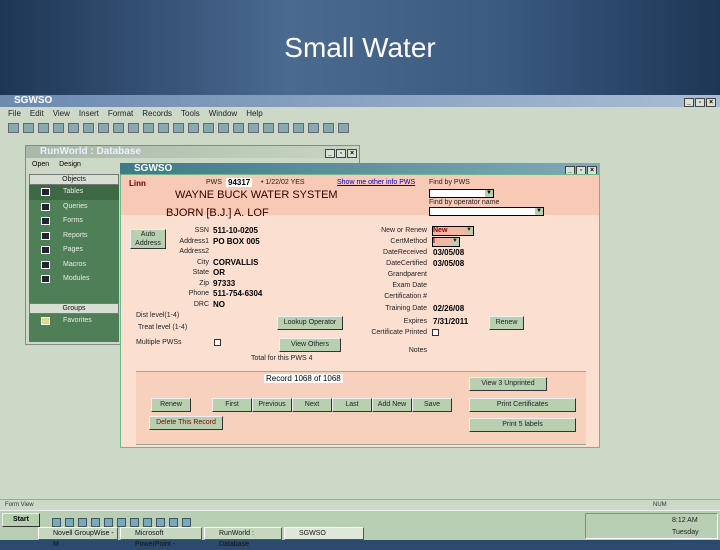 The image size is (720, 550). Describe the element at coordinates (160, 522) in the screenshot. I see `excel-icon` at that location.